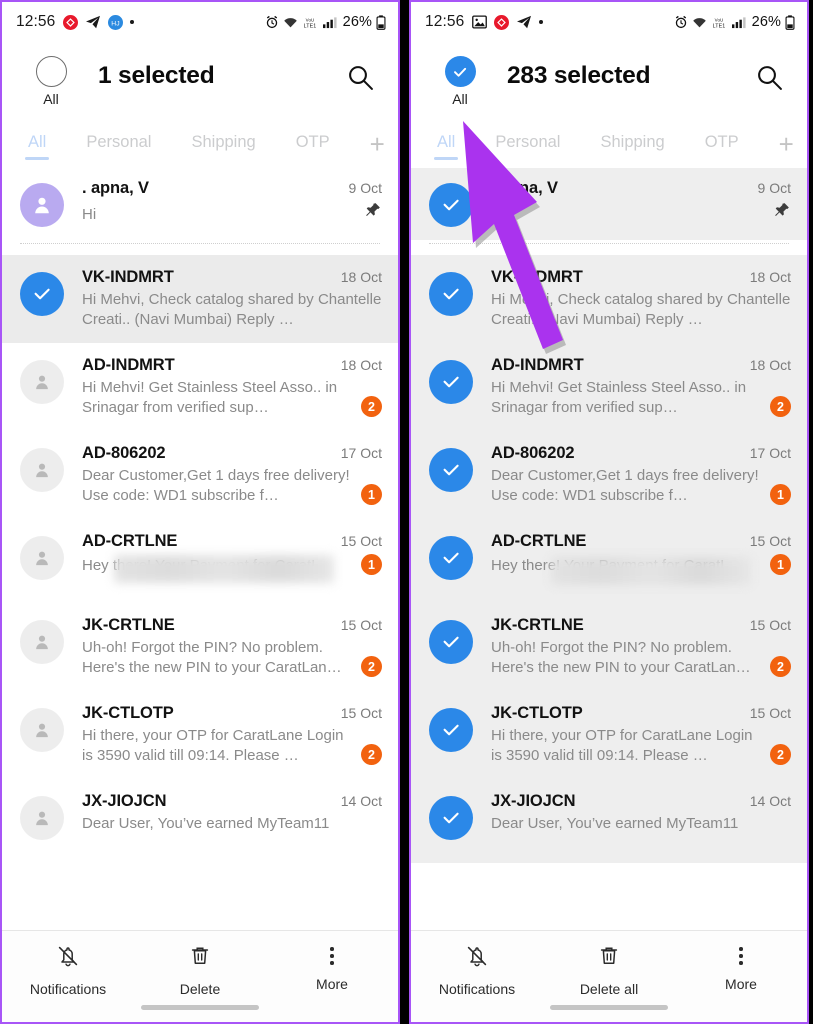  Describe the element at coordinates (51, 71) in the screenshot. I see `select-all-checkbox-unchecked` at that location.